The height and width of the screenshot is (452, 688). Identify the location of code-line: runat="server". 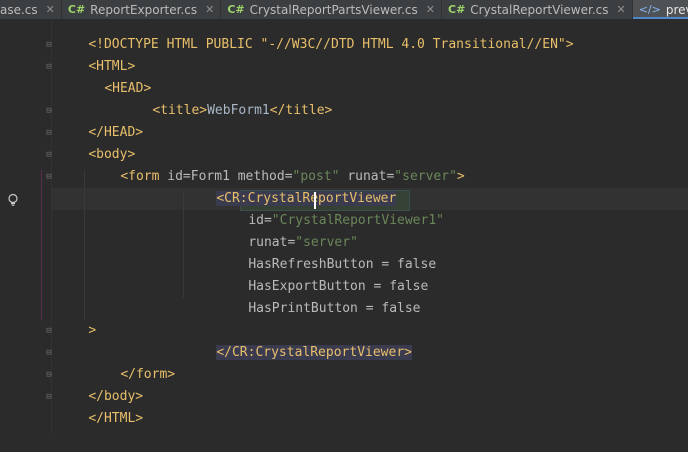
(287, 230).